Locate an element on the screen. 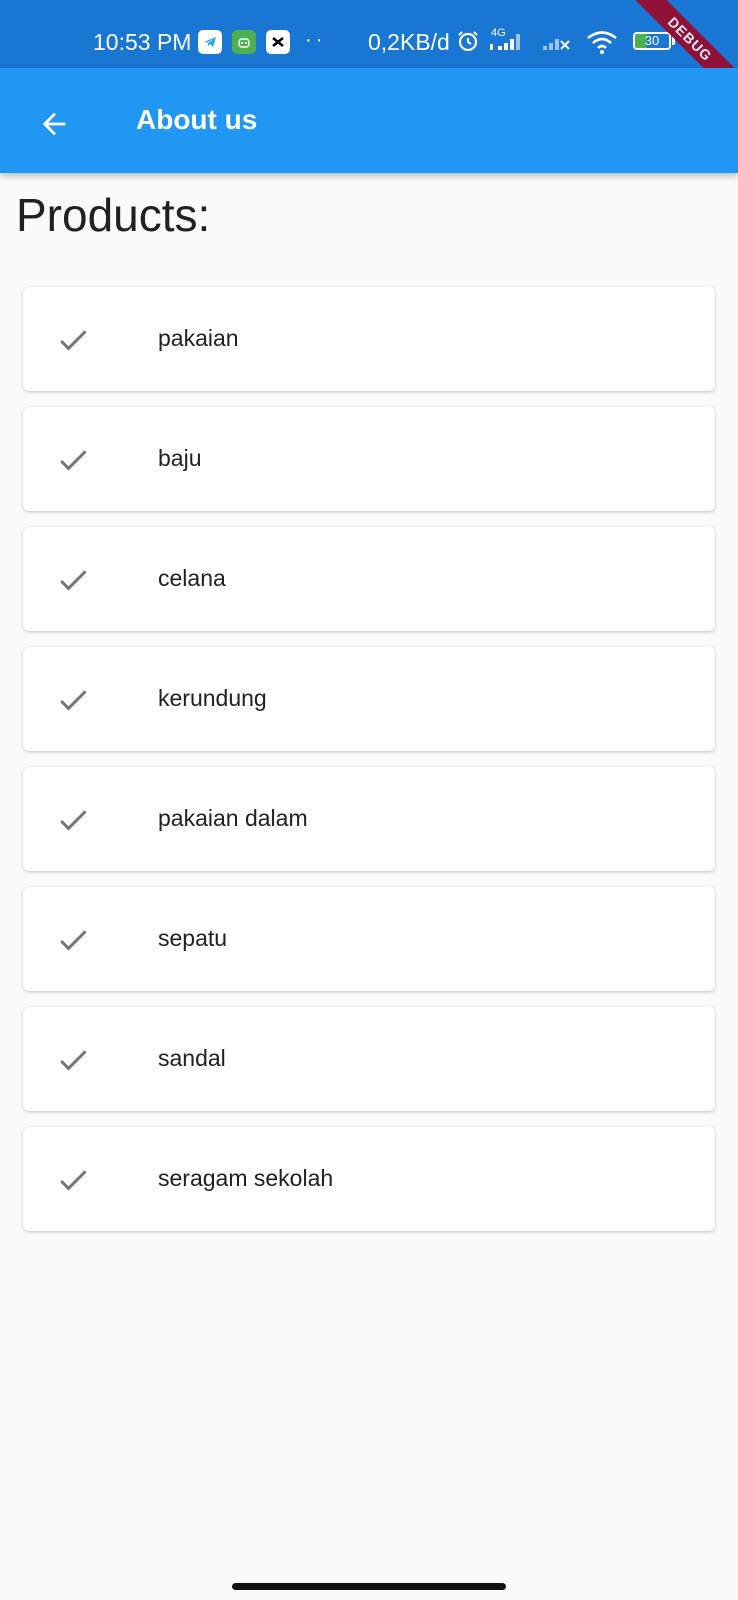  arrow-back-icon is located at coordinates (54, 124).